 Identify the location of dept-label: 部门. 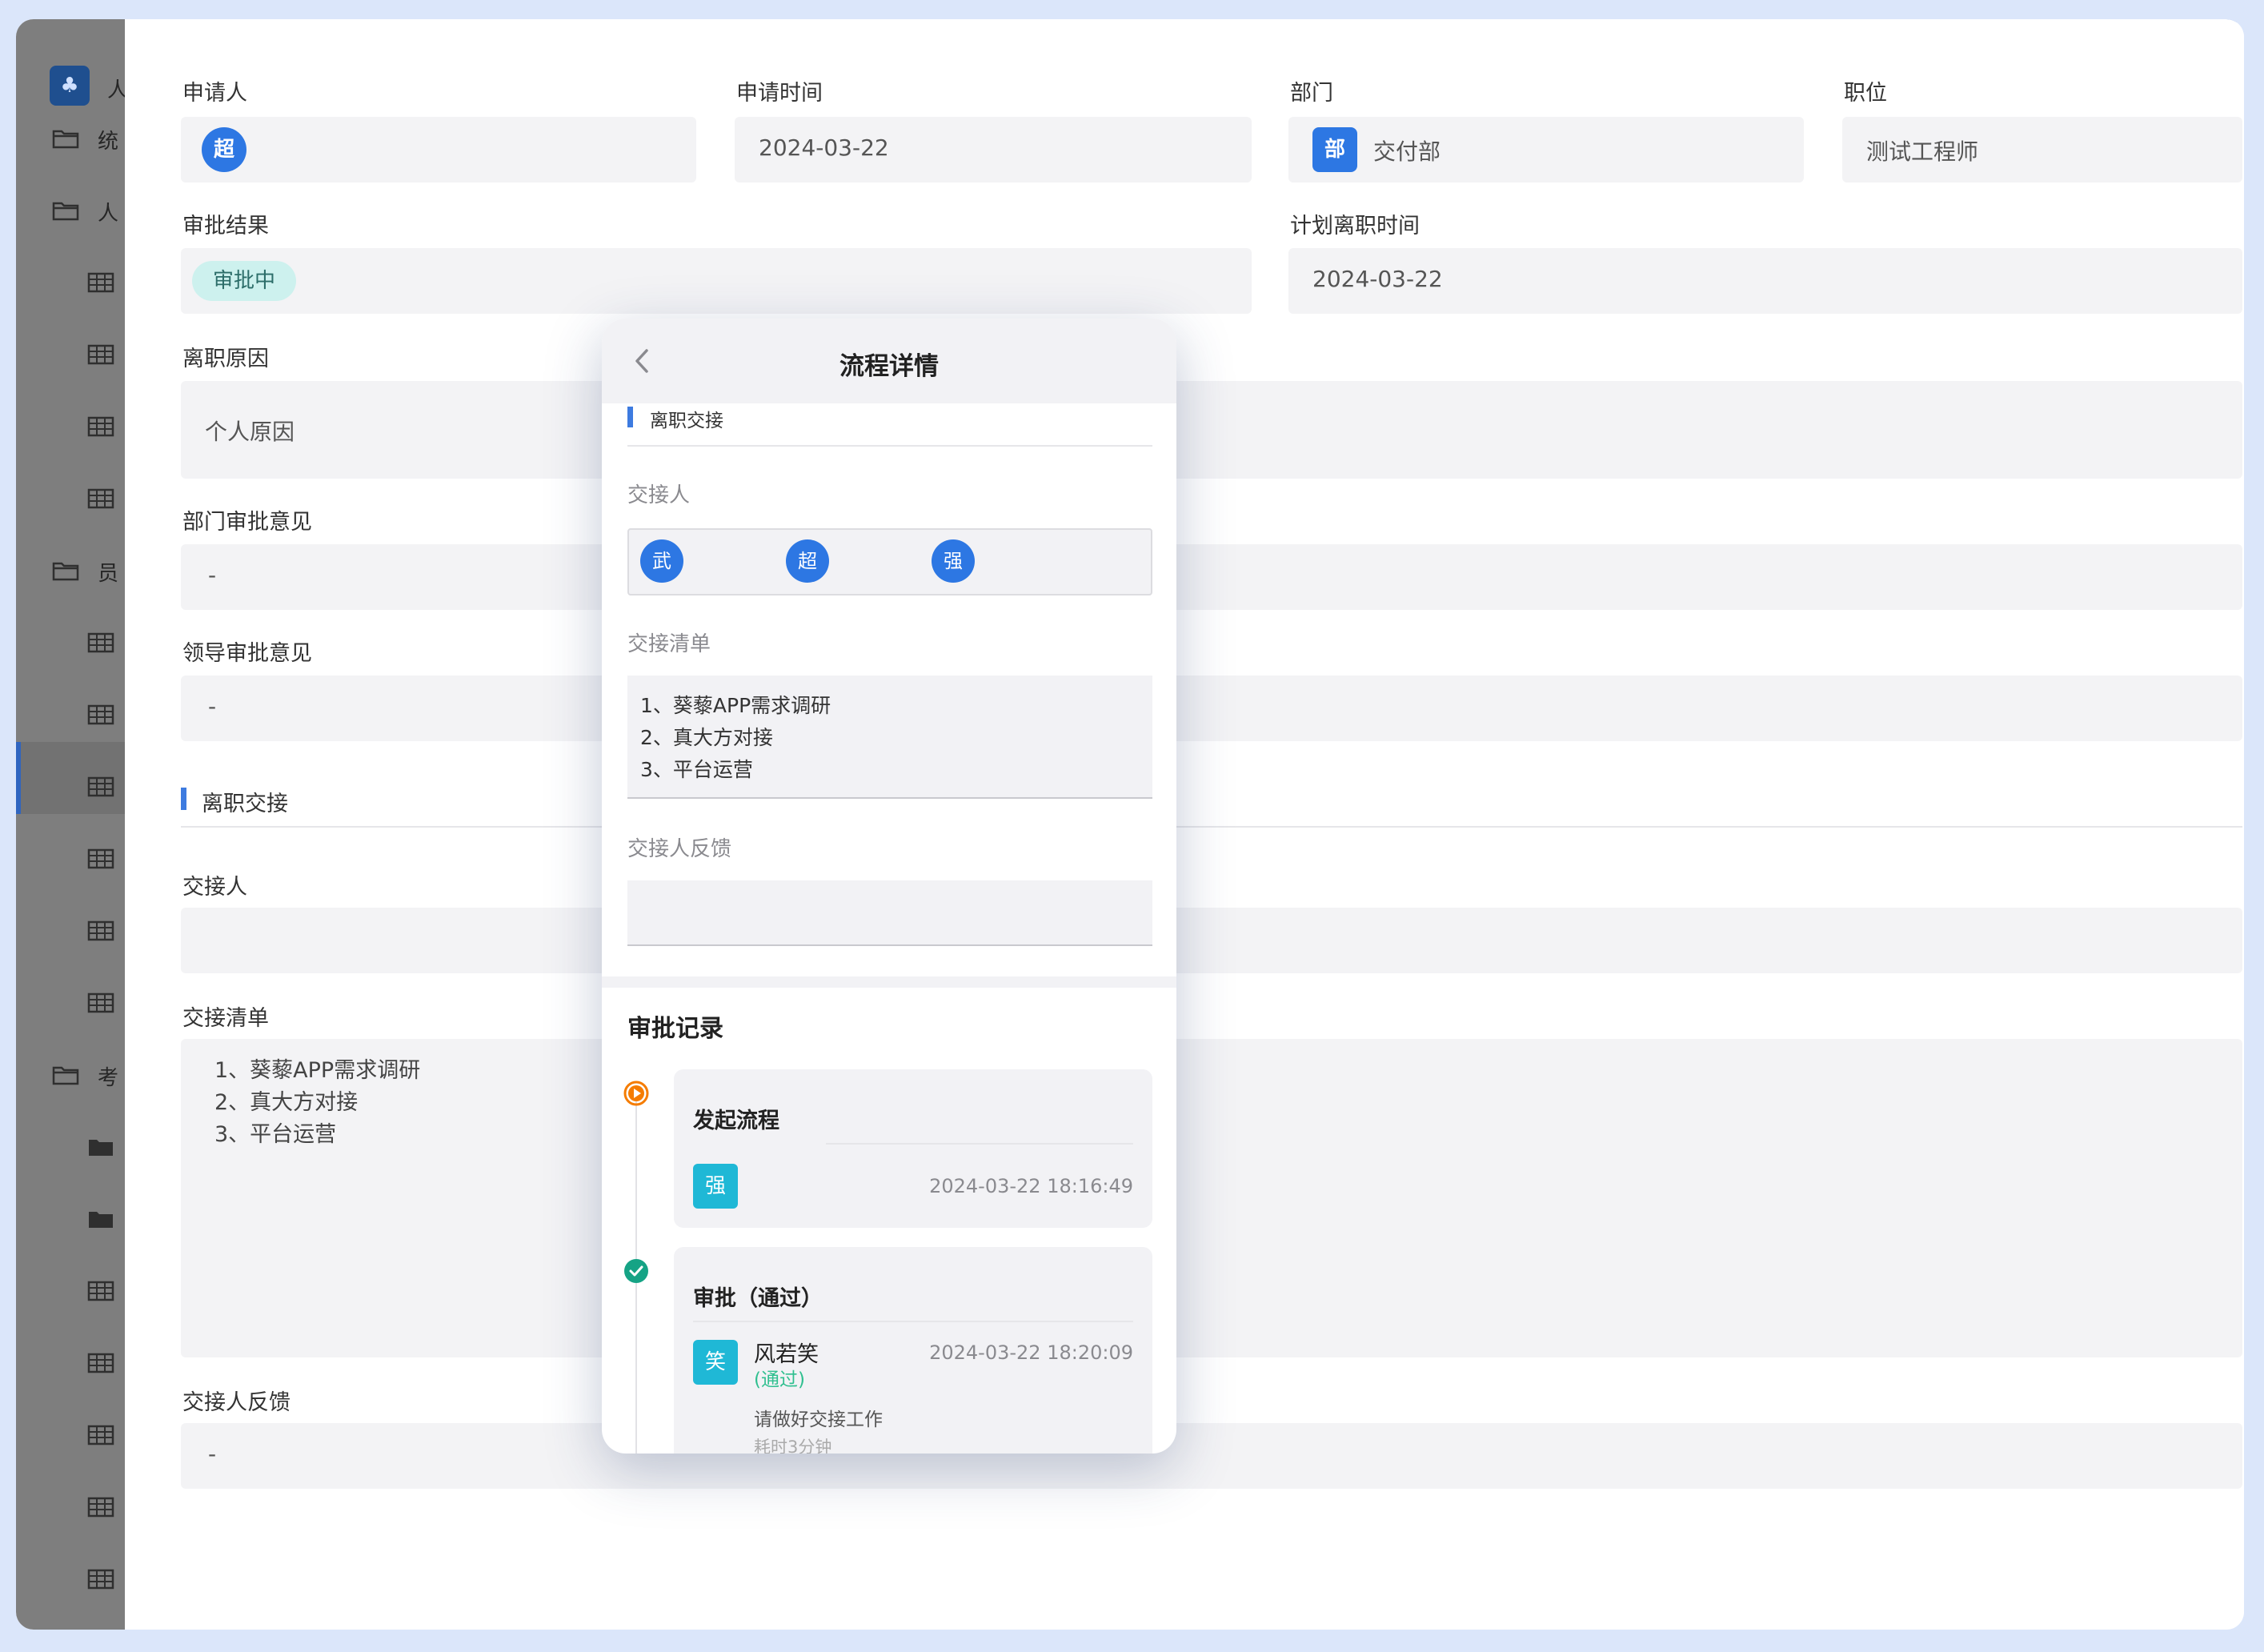
(1311, 93).